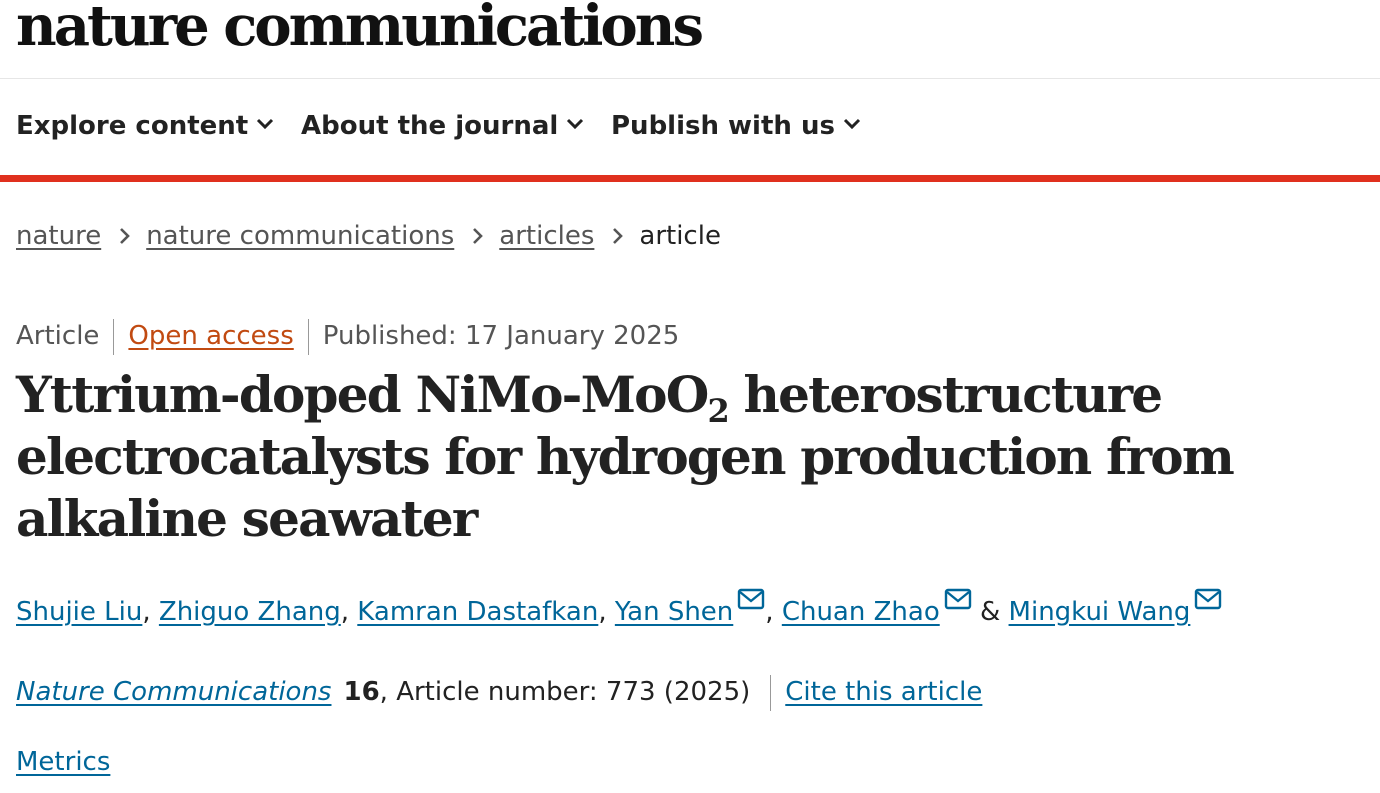  Describe the element at coordinates (173, 692) in the screenshot. I see `journal-link: Nature Communications` at that location.